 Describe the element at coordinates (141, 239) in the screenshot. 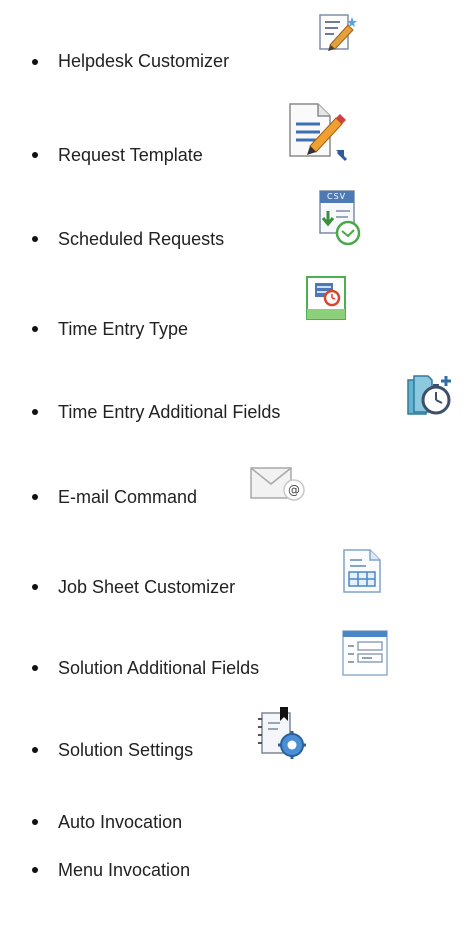

I see `item-label: Scheduled Requests` at that location.